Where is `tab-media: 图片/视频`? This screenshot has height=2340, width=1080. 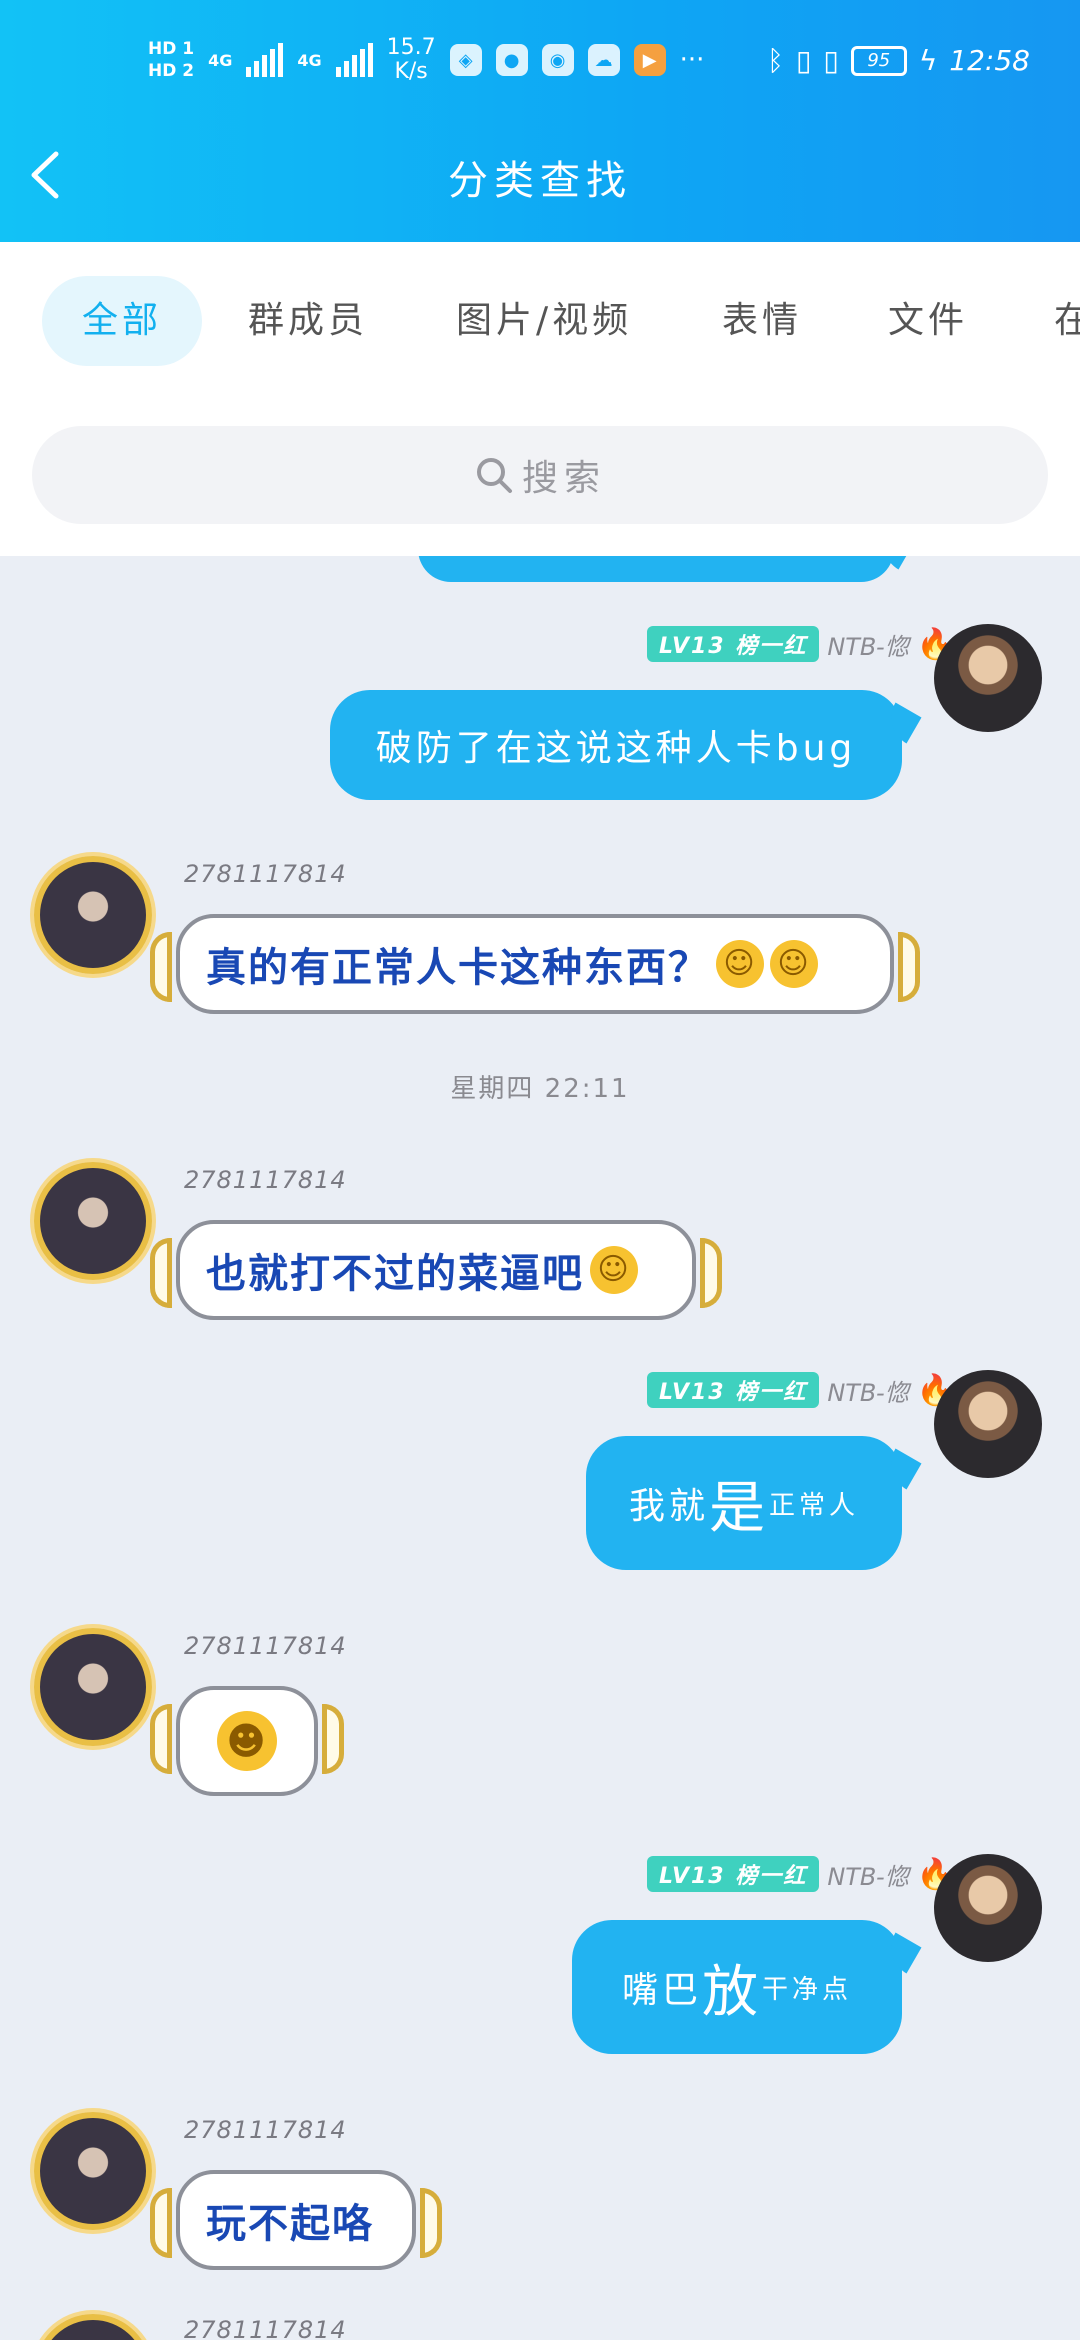
tab-media: 图片/视频 is located at coordinates (544, 321).